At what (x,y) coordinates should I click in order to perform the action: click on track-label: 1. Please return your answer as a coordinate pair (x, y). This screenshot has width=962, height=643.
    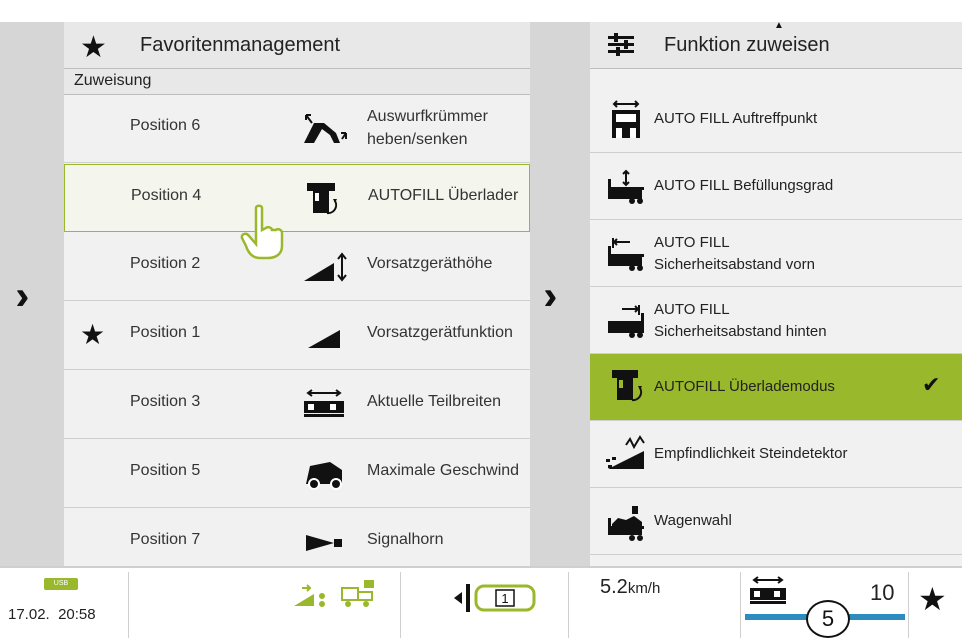
    Looking at the image, I should click on (504, 598).